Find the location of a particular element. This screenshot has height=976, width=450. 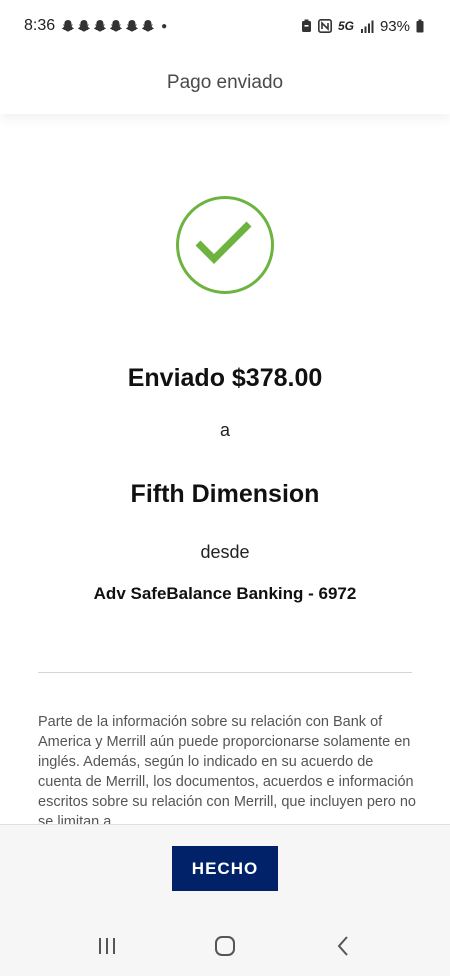

notification-icons: ● is located at coordinates (114, 26).